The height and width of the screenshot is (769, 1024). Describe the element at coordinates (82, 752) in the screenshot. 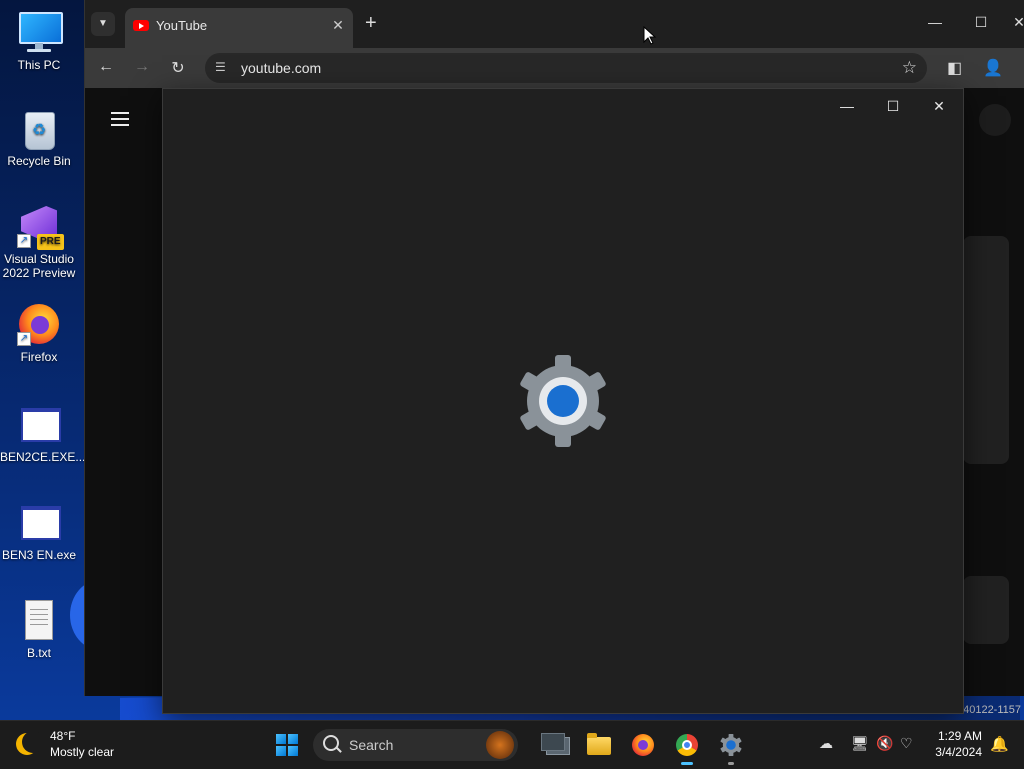

I see `weather-condition: Mostly clear` at that location.